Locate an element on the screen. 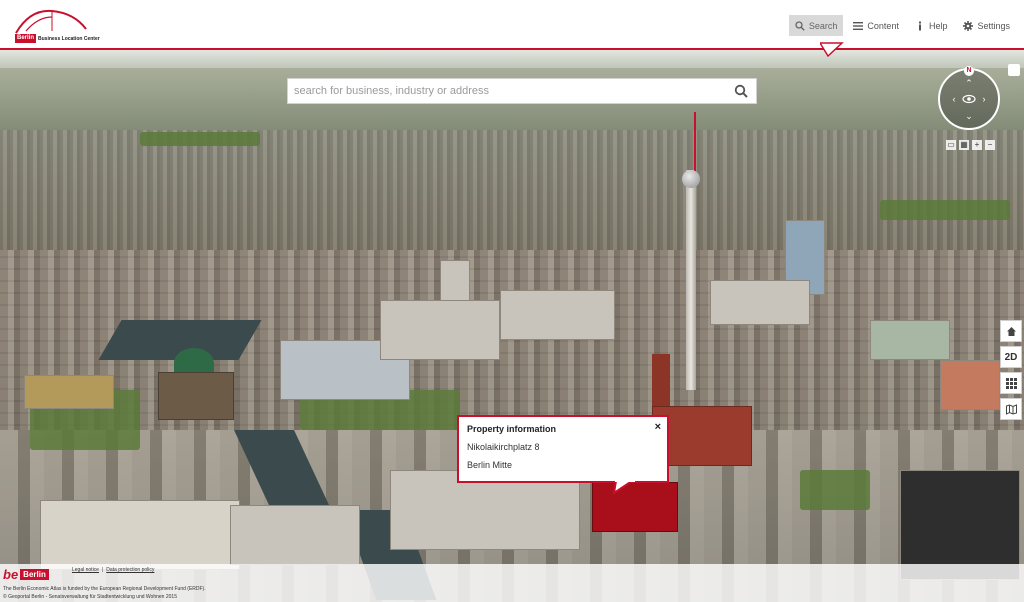  popup-pointer-icon is located at coordinates (624, 485).